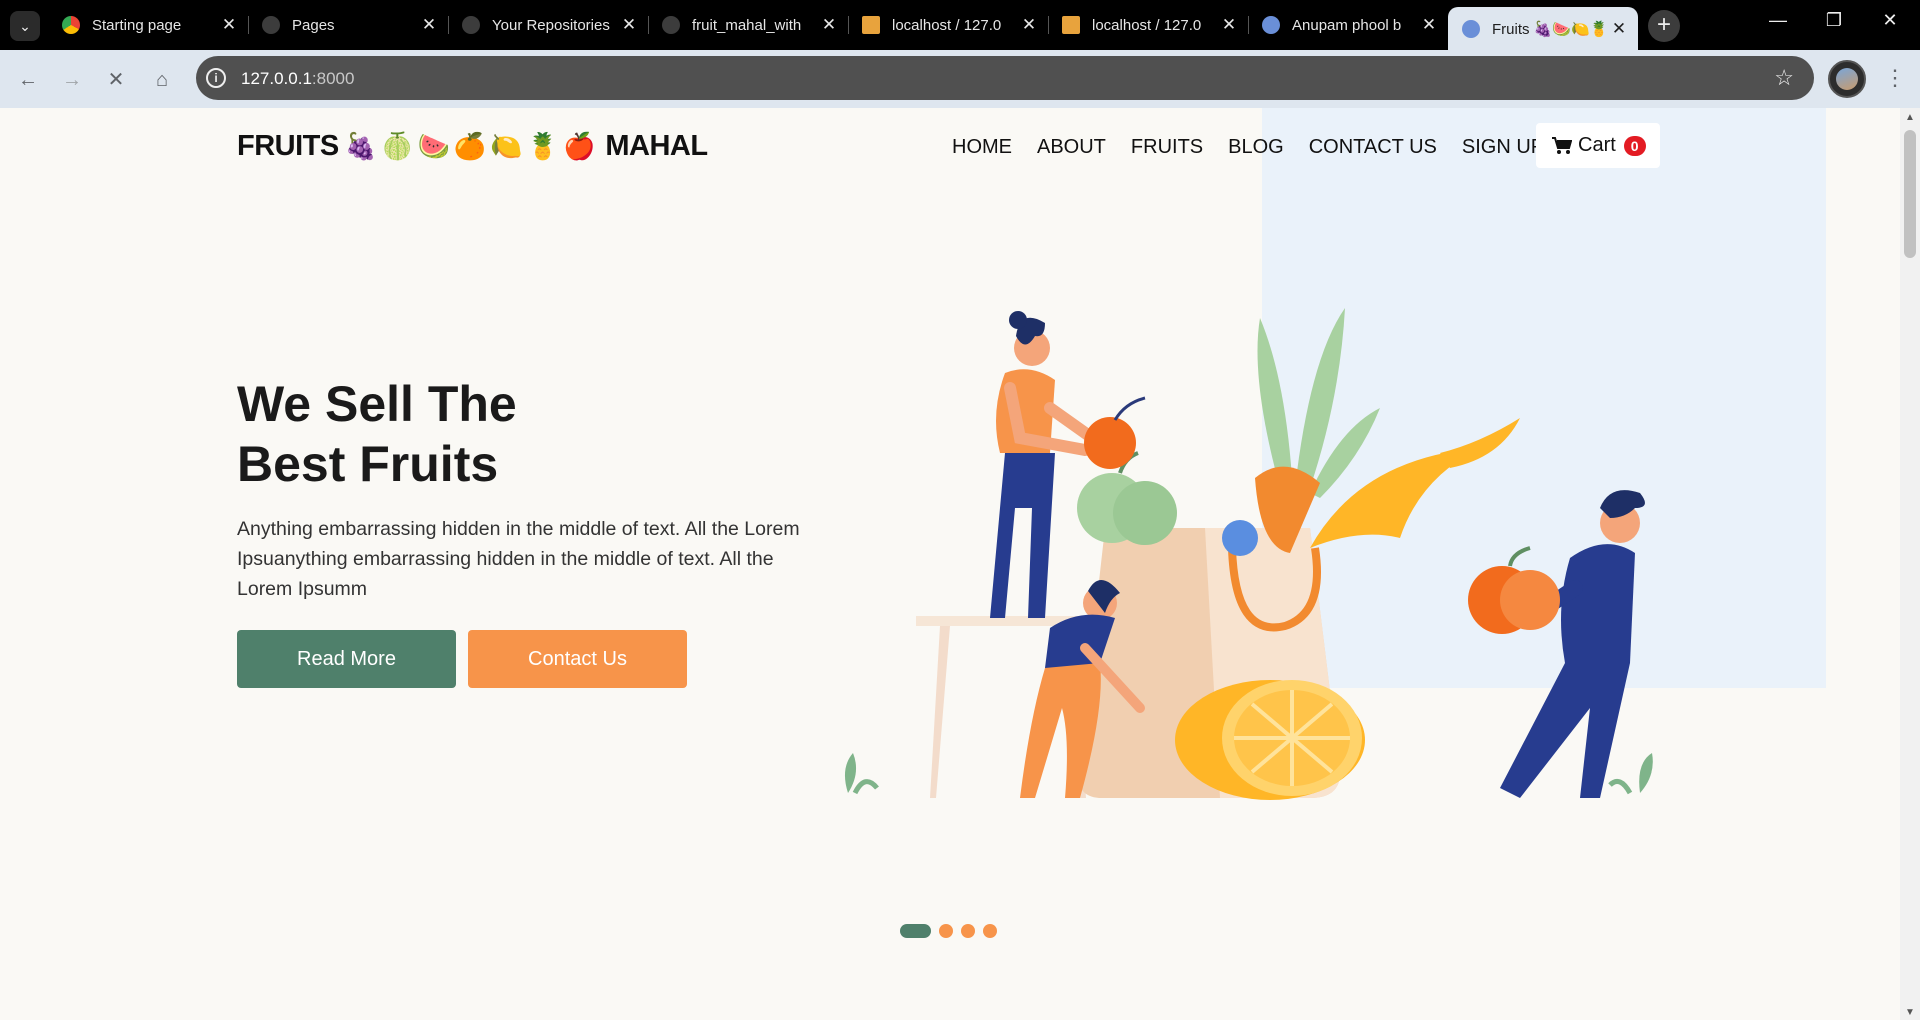 Image resolution: width=1920 pixels, height=1020 pixels. I want to click on address-bar: i 127.0.0.1:8000 ☆, so click(1005, 78).